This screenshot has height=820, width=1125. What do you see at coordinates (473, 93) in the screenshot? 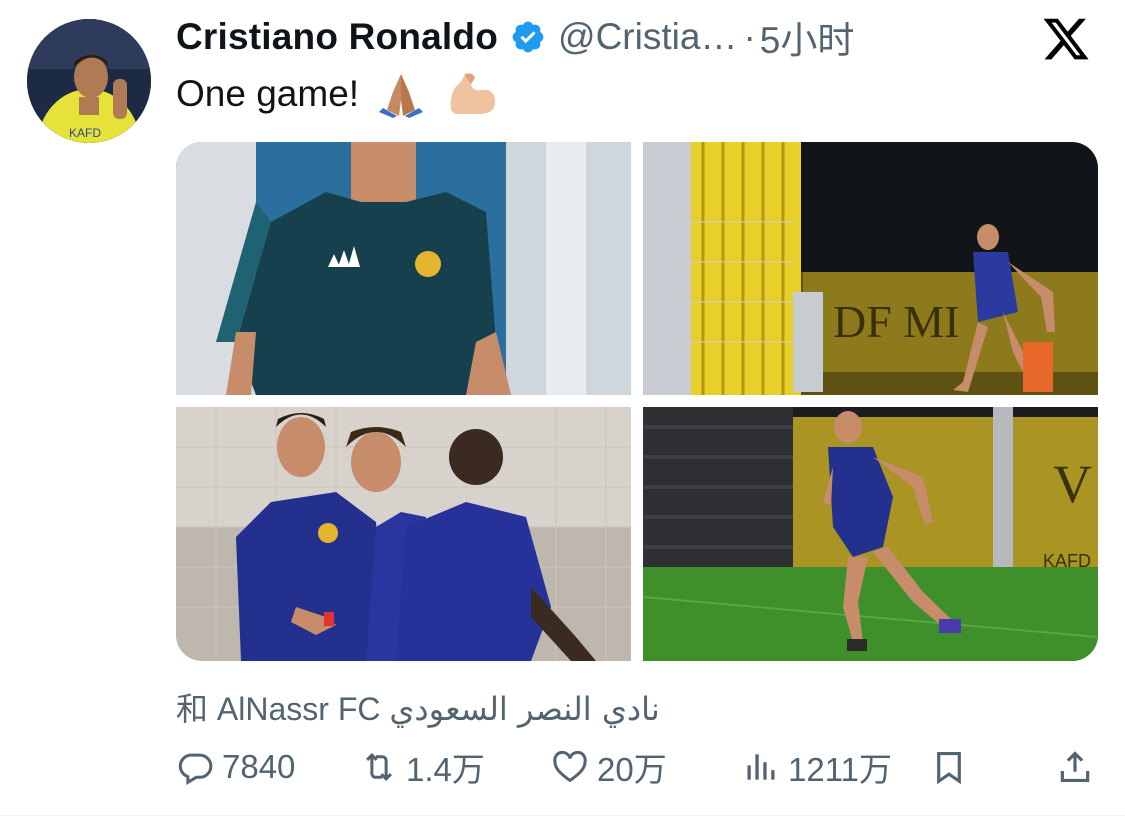
I see `flexed-biceps-icon` at bounding box center [473, 93].